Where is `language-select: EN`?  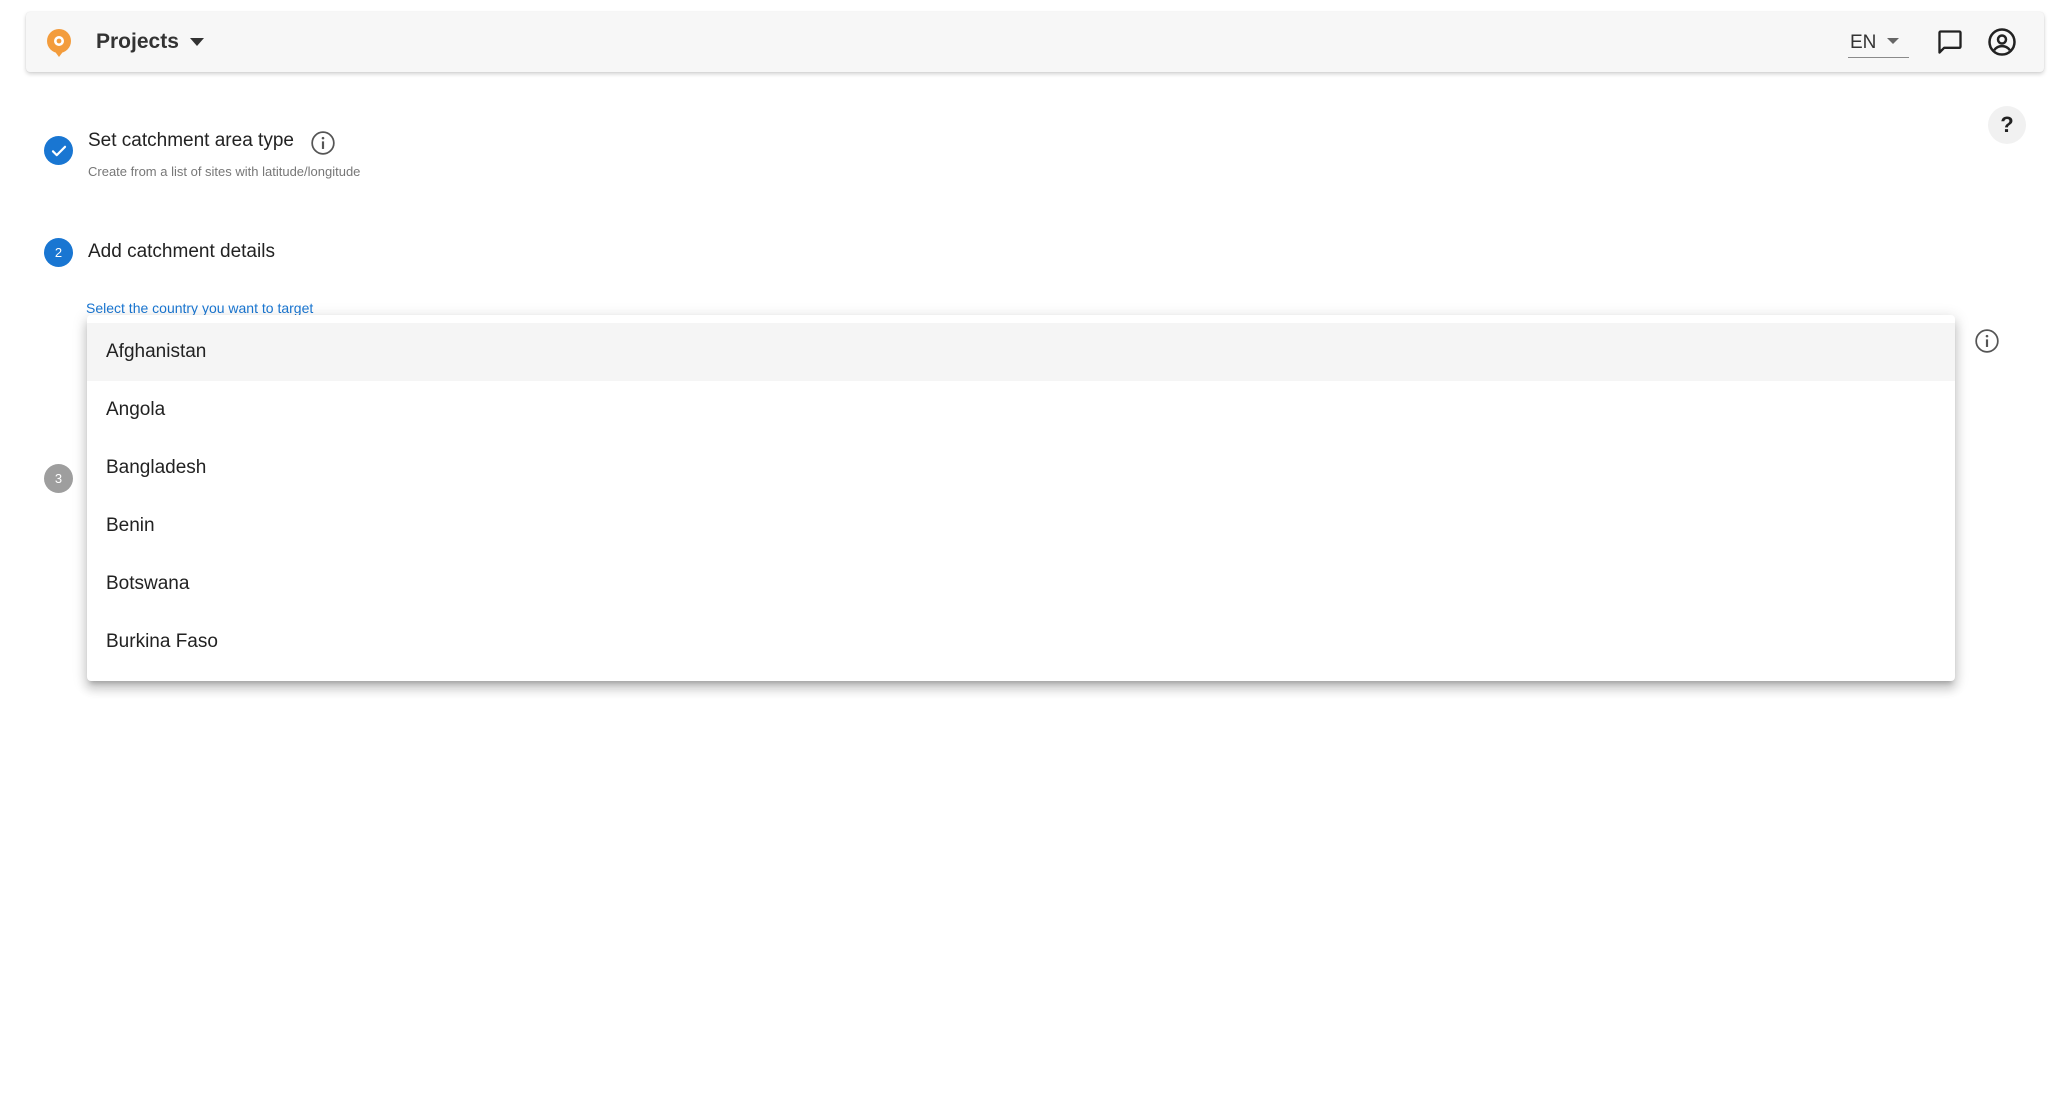
language-select: EN is located at coordinates (1878, 43).